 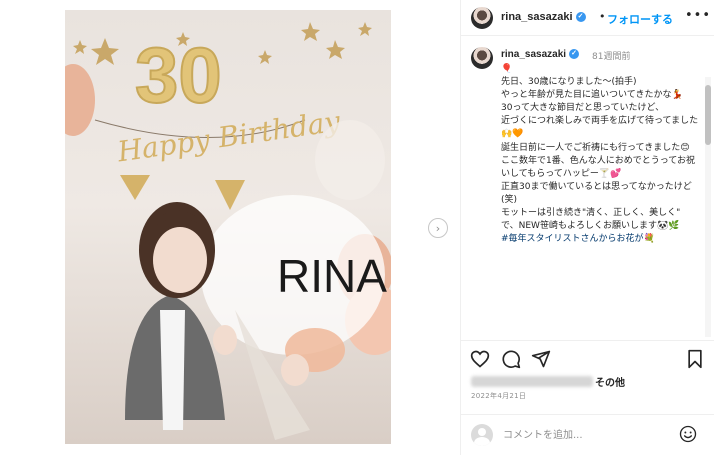 I want to click on caption-avatar, so click(x=482, y=58).